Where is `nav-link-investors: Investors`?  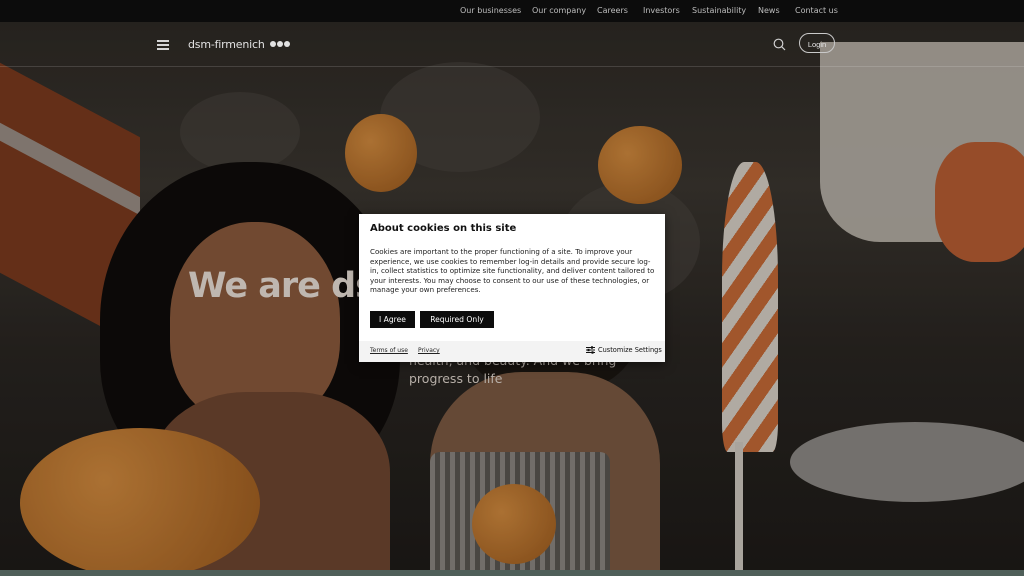
nav-link-investors: Investors is located at coordinates (661, 11).